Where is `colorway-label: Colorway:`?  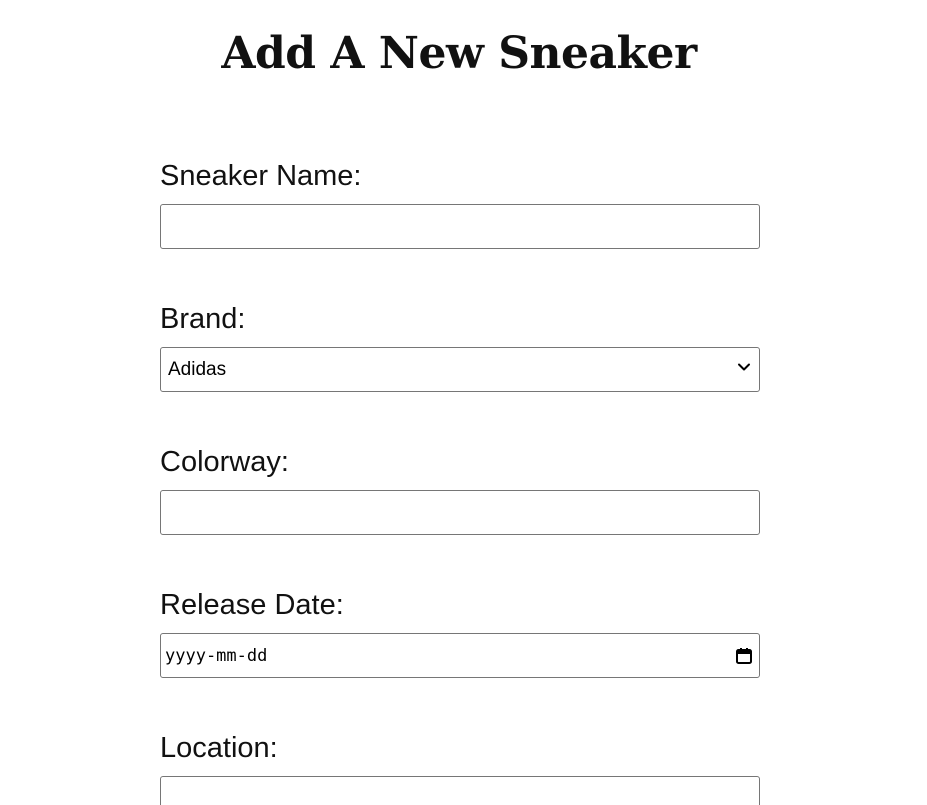
colorway-label: Colorway: is located at coordinates (224, 462).